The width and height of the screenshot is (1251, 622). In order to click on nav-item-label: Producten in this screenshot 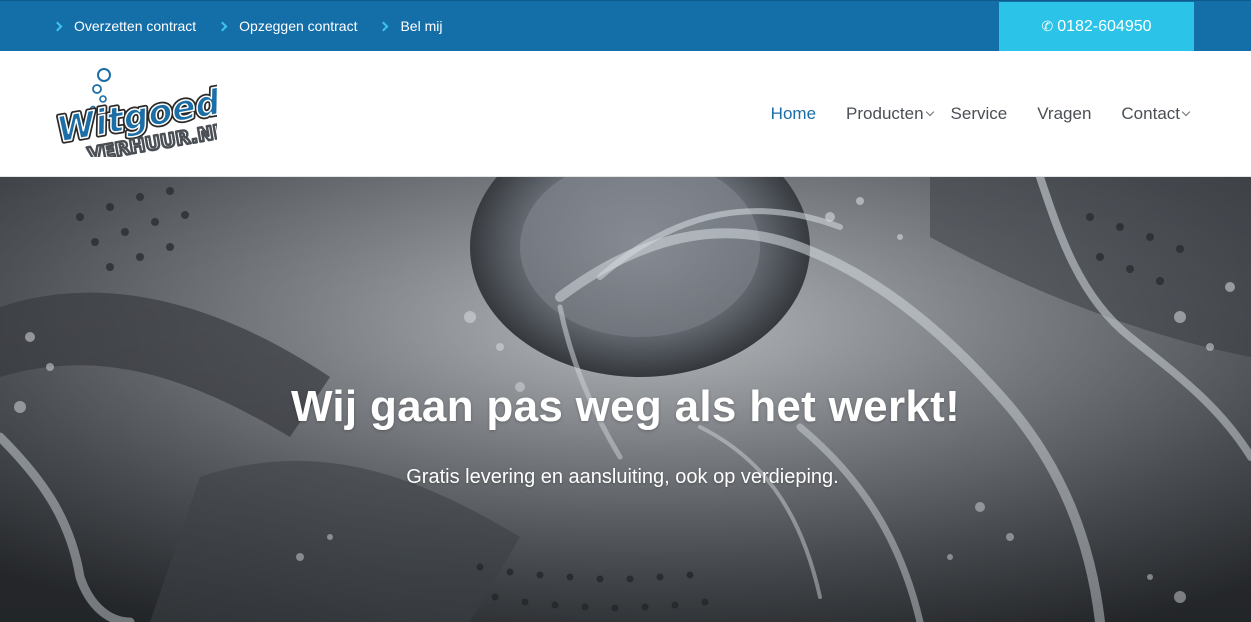, I will do `click(885, 113)`.